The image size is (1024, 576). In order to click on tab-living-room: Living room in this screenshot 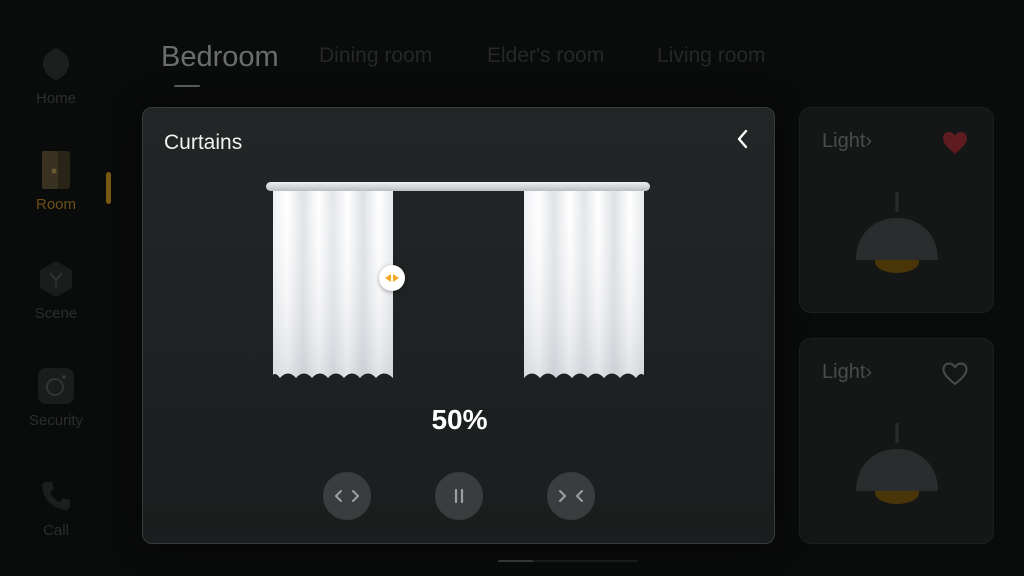, I will do `click(711, 56)`.